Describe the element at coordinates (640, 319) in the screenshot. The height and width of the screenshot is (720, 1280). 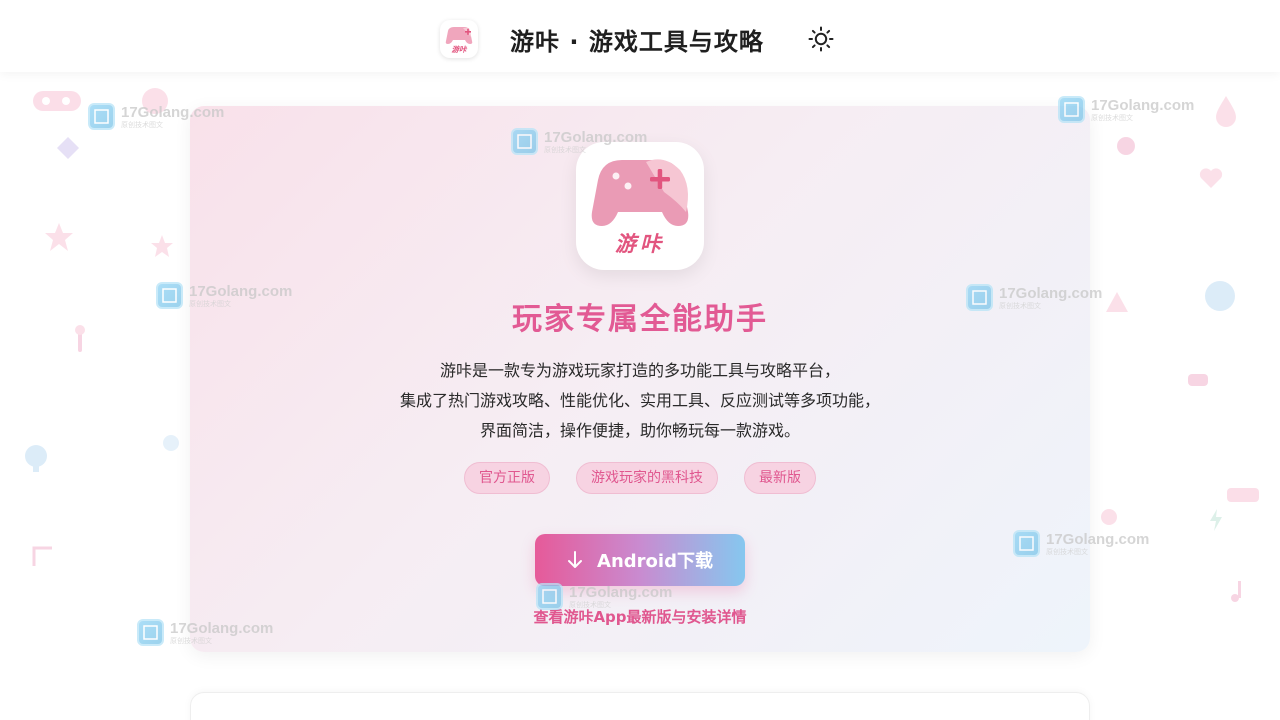
I see `hero-title: 玩家专属全能助手` at that location.